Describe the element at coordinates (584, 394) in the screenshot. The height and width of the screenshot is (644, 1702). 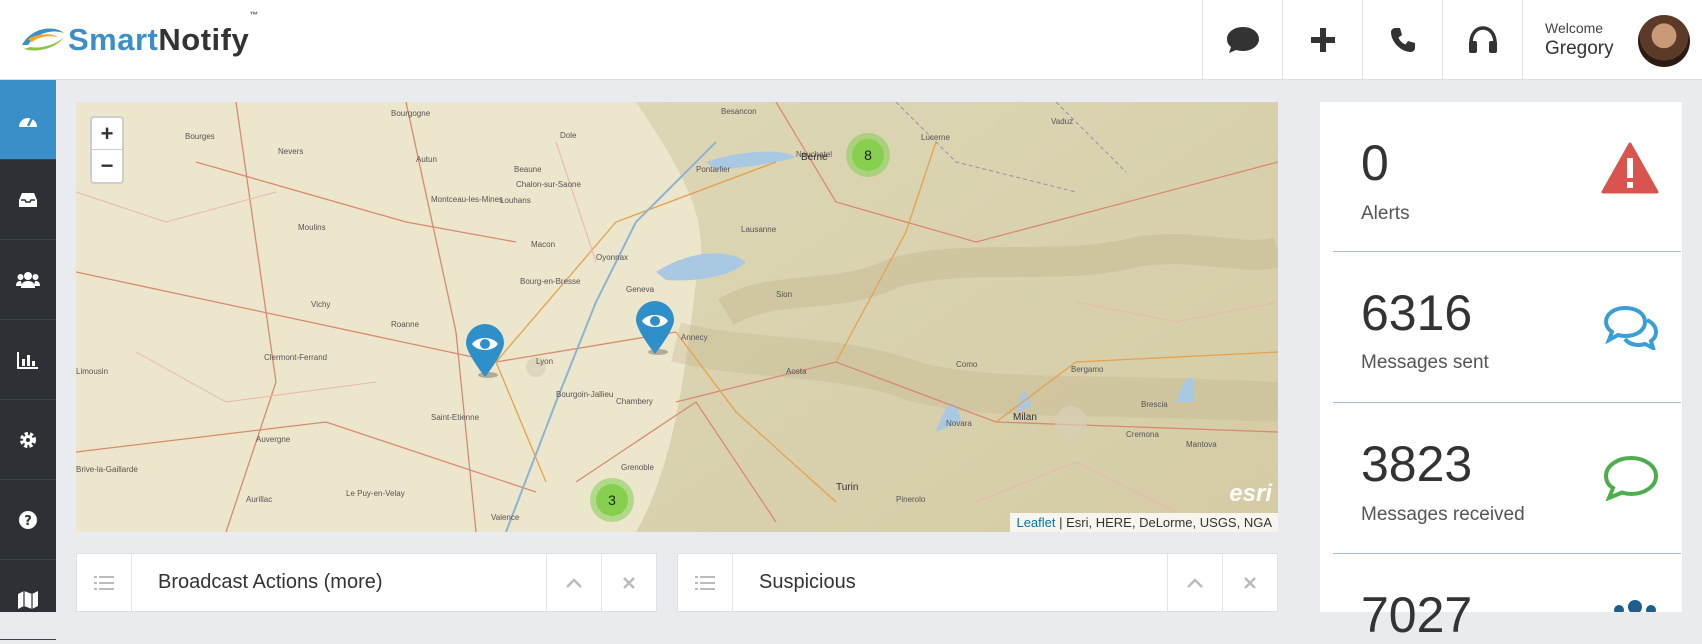
I see `svg-text: Bourgoin-Jallieu` at that location.